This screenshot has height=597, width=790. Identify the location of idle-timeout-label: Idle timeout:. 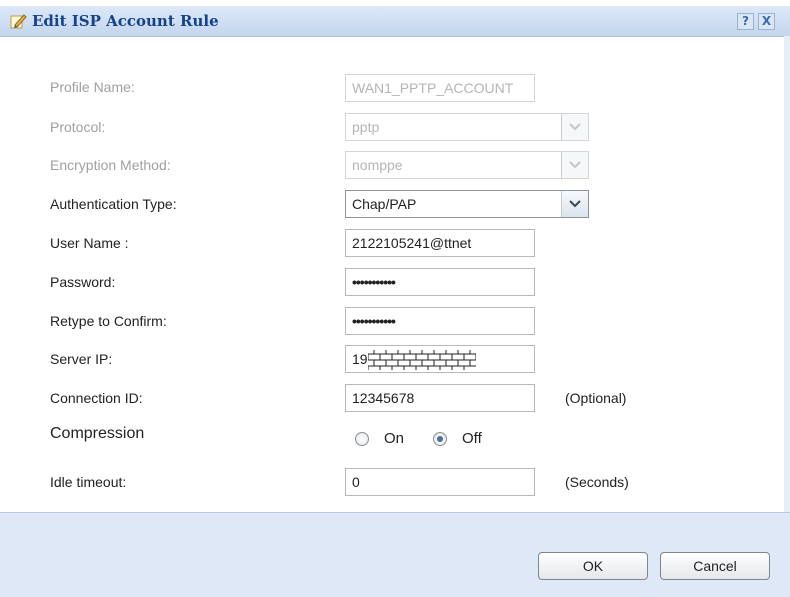
(88, 482).